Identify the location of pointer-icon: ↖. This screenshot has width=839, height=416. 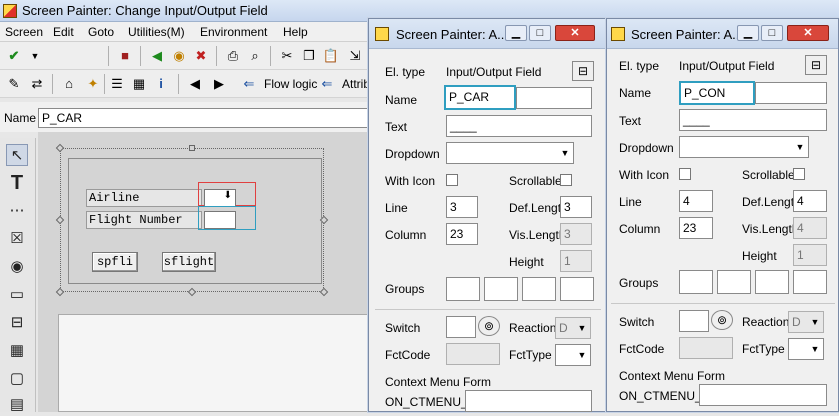
(17, 155).